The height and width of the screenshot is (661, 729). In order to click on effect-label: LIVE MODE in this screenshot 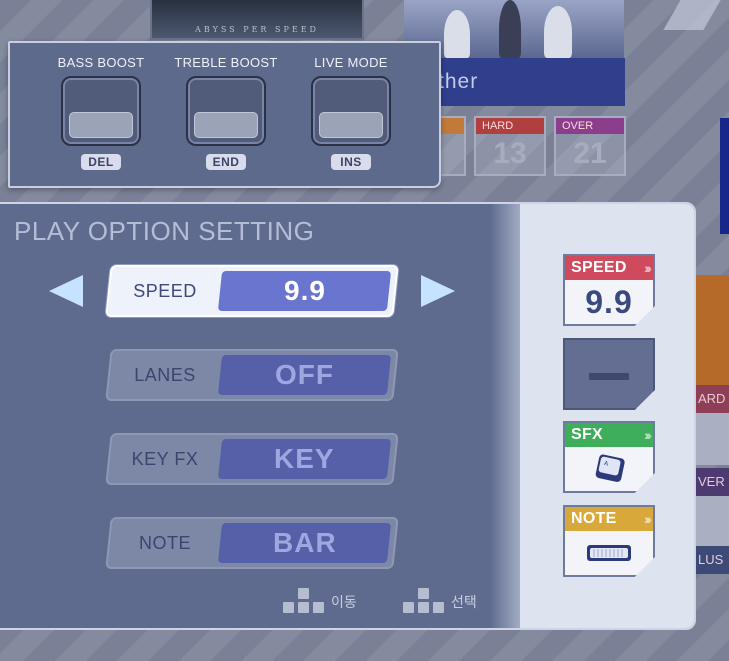, I will do `click(351, 62)`.